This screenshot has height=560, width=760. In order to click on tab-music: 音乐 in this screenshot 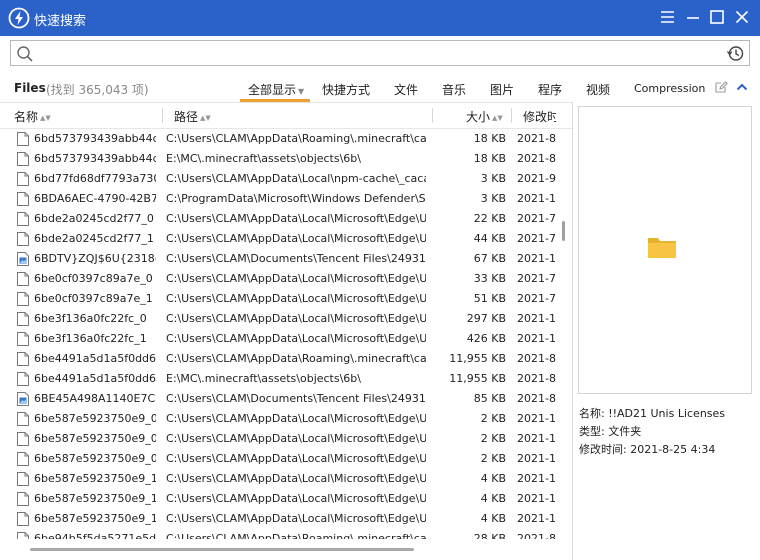, I will do `click(454, 89)`.